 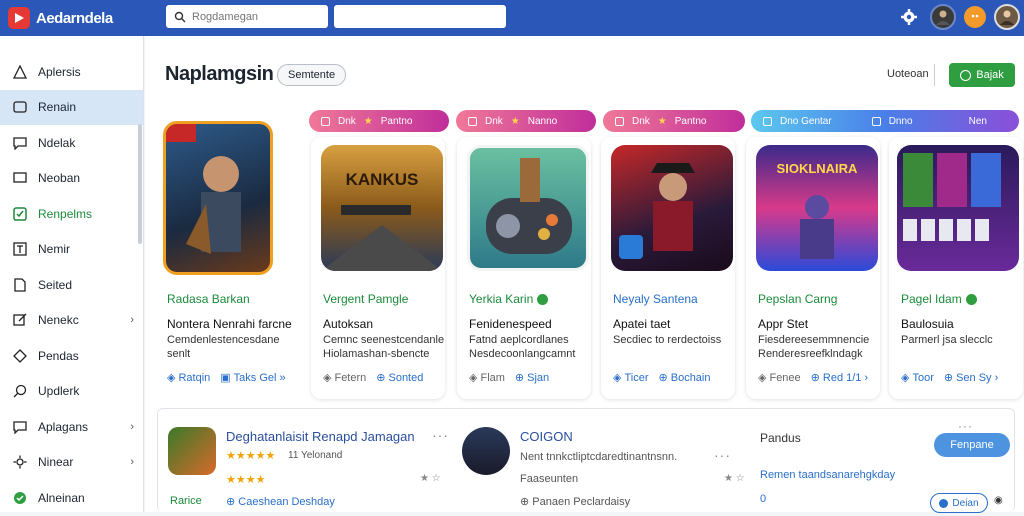 What do you see at coordinates (780, 438) in the screenshot?
I see `right-panel-title: Pandus` at bounding box center [780, 438].